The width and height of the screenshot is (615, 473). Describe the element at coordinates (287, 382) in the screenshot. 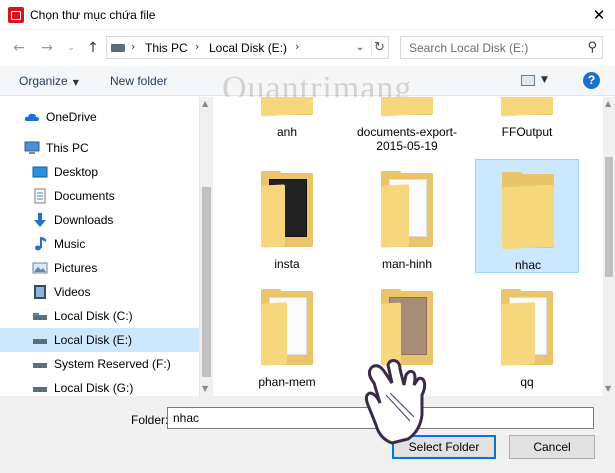

I see `folder-label: phan-mem` at that location.